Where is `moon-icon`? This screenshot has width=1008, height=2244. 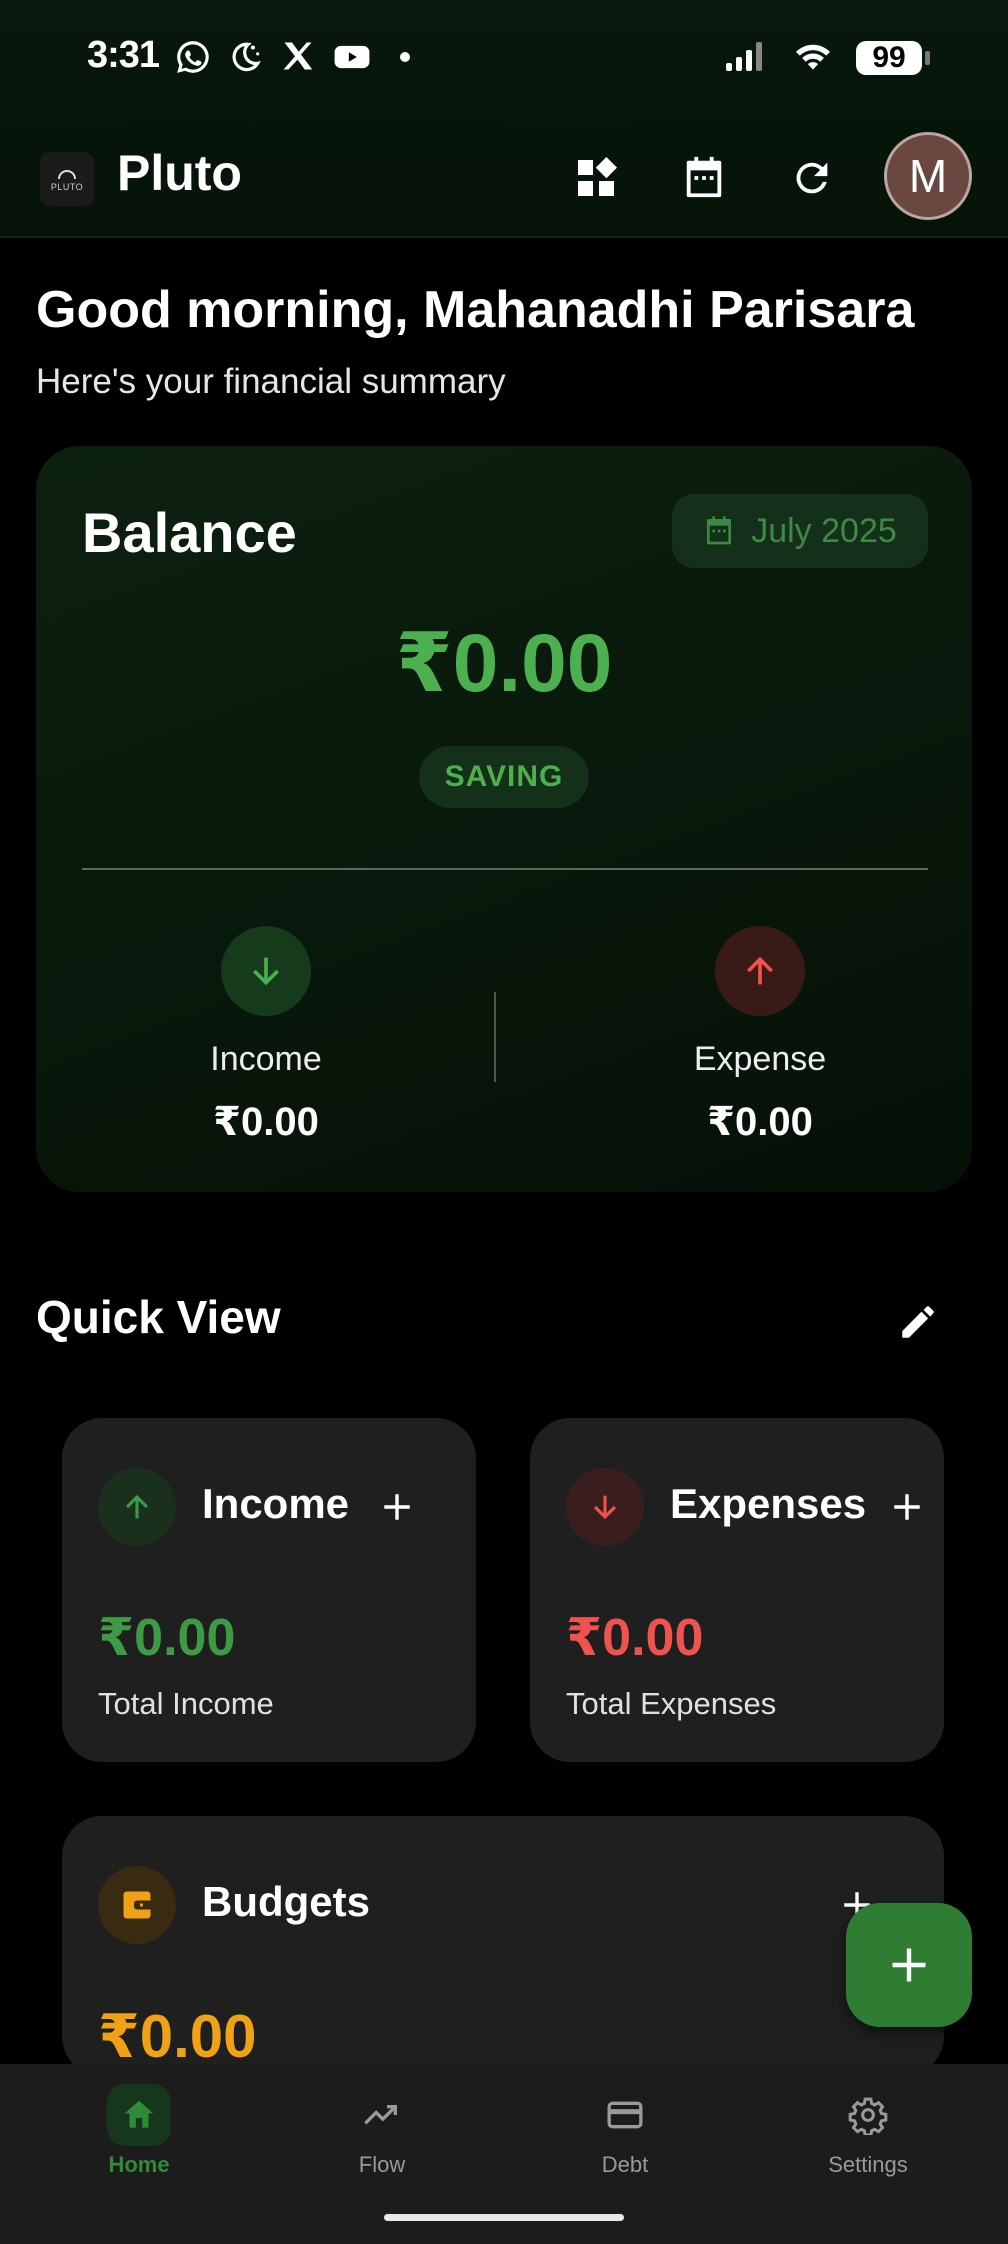
moon-icon is located at coordinates (245, 59).